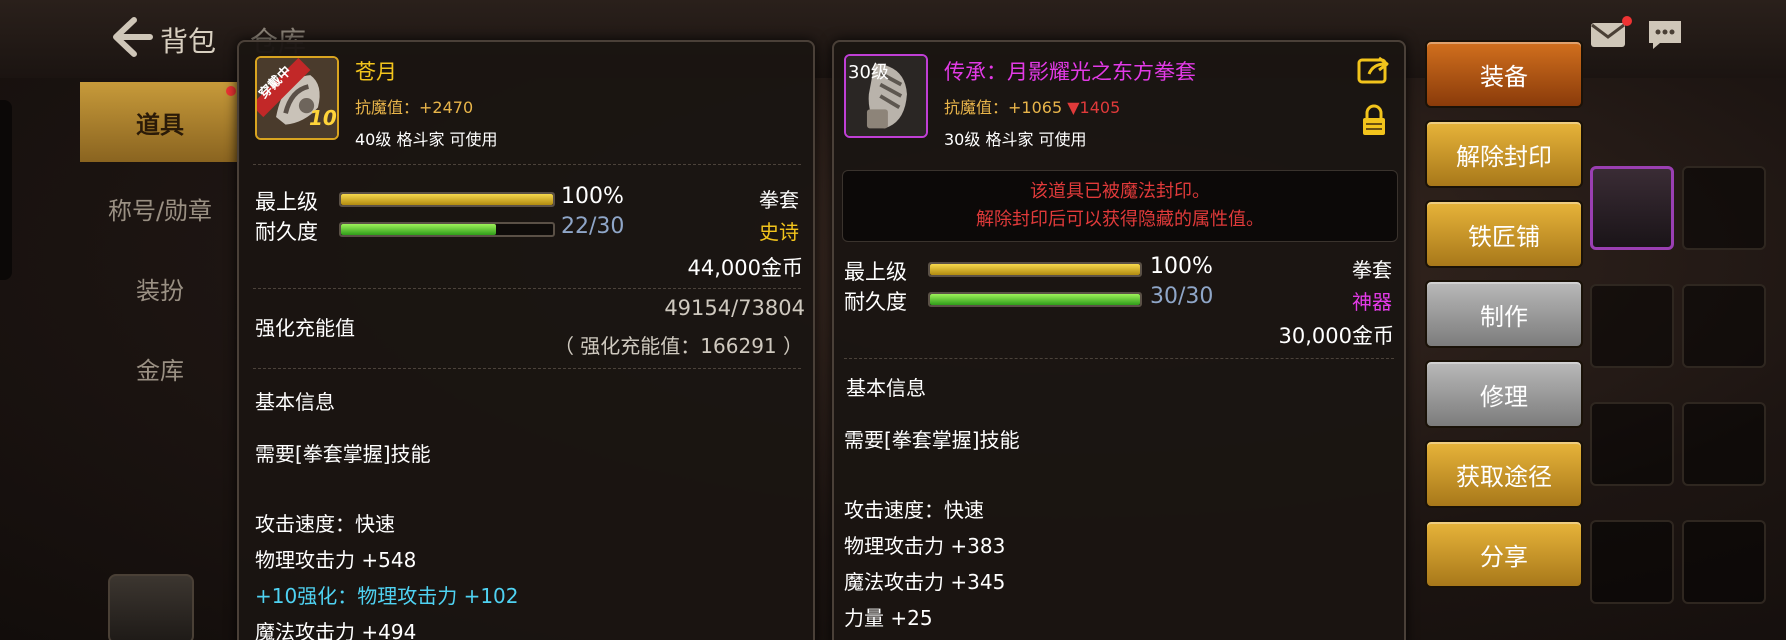 The image size is (1786, 640). What do you see at coordinates (414, 107) in the screenshot?
I see `magic-resist: 抗魔值：+2470` at bounding box center [414, 107].